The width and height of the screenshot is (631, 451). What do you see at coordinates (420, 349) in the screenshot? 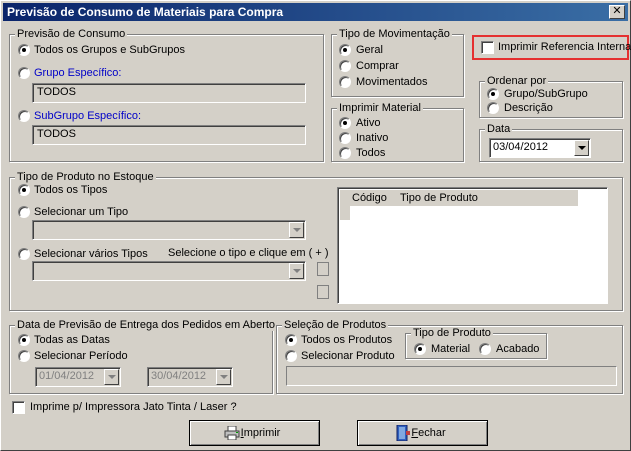
I see `radio-material` at bounding box center [420, 349].